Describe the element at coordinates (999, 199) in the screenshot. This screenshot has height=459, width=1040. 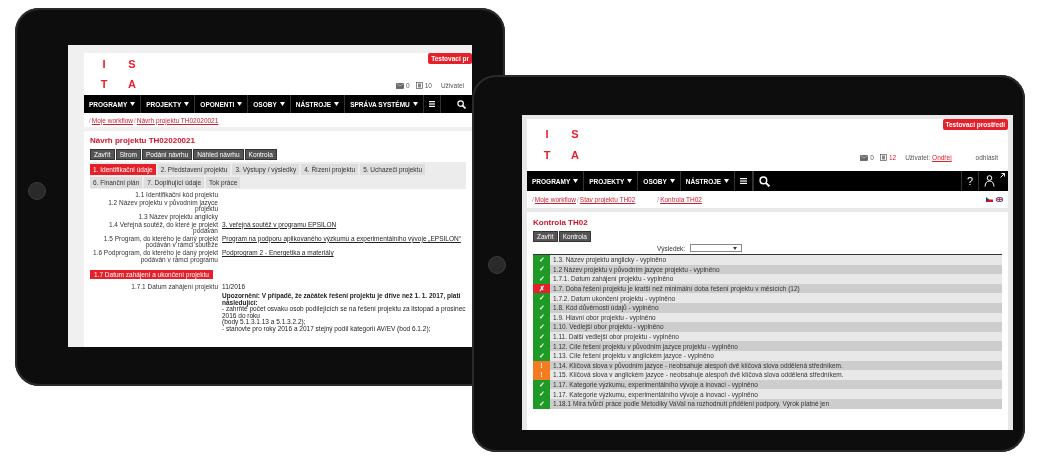
I see `uk-flag-icon` at that location.